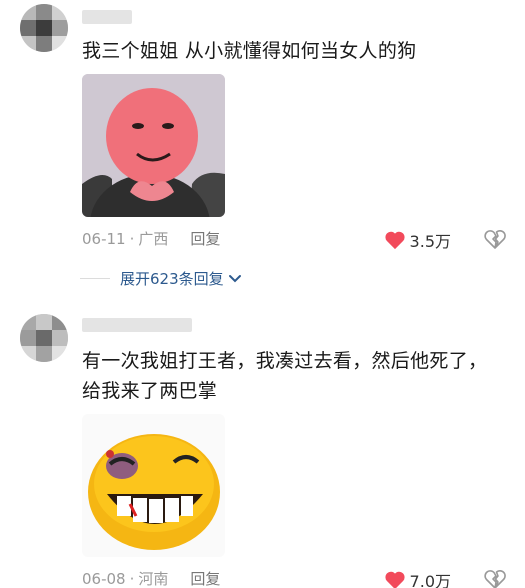 This screenshot has width=525, height=588. Describe the element at coordinates (285, 376) in the screenshot. I see `comment-text: 有一次我姐打王者，我凑过去看，然后他死了，给我来了两巴掌` at that location.